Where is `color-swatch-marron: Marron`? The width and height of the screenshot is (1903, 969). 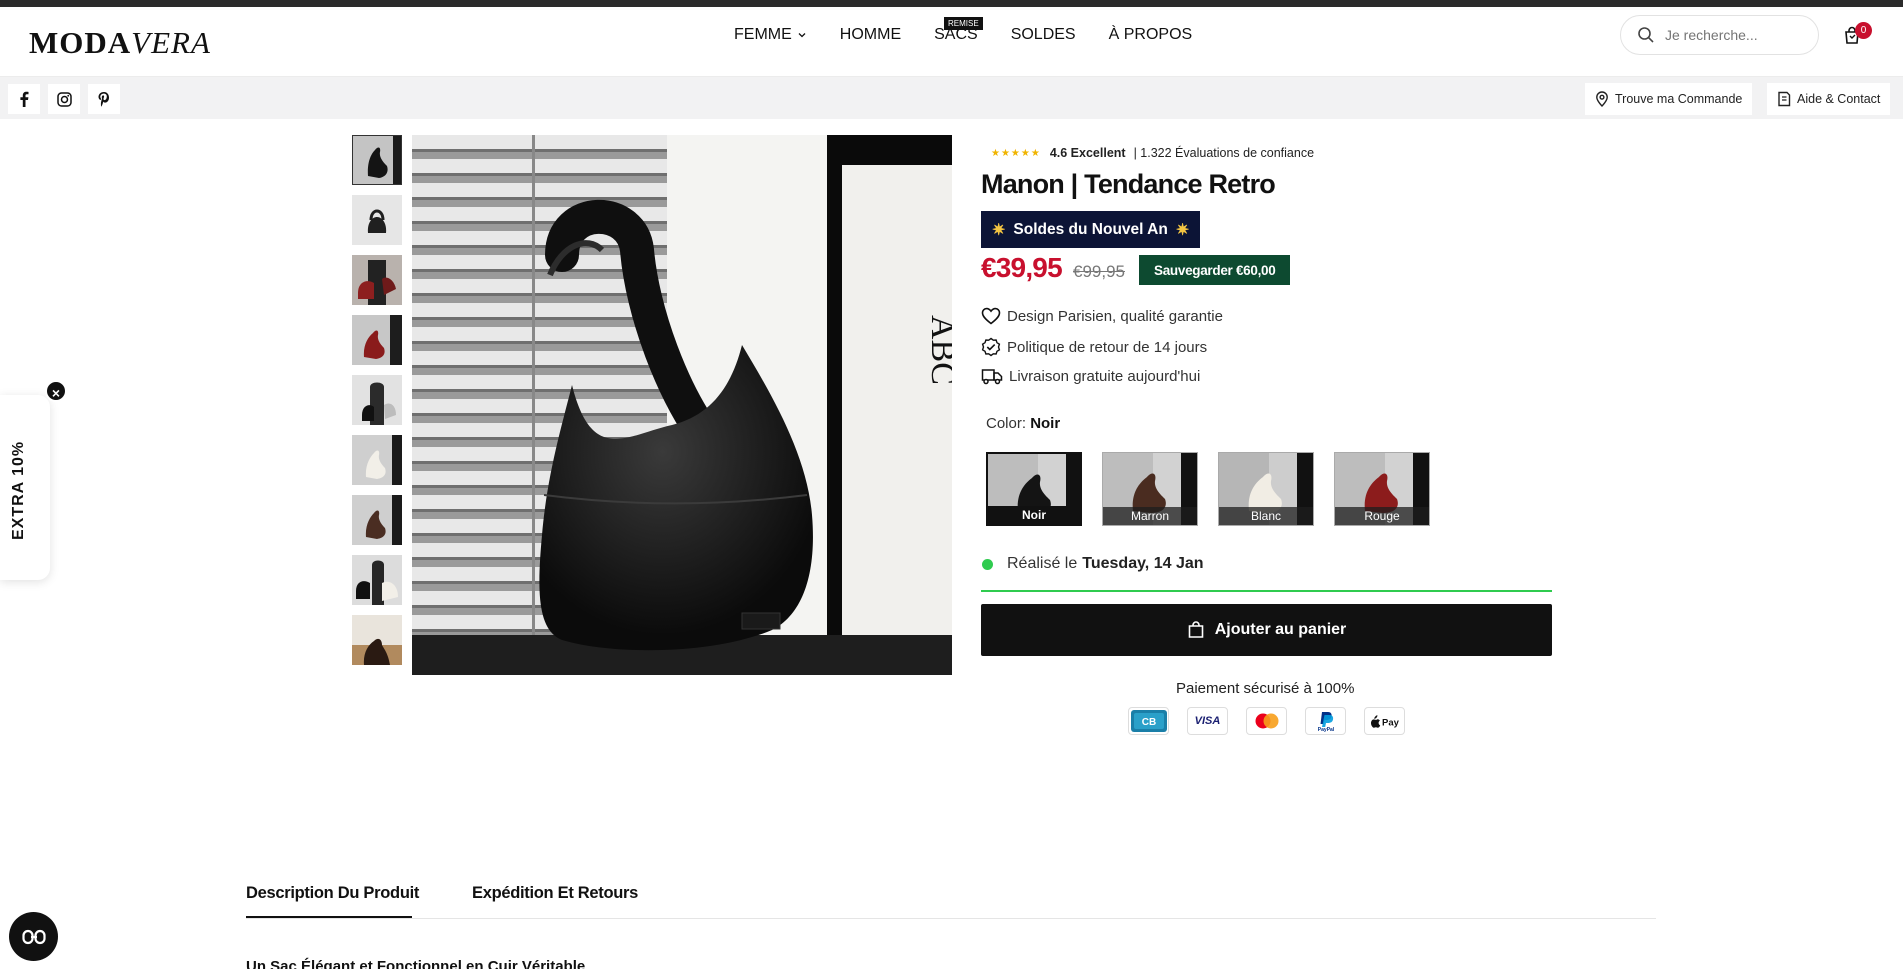 color-swatch-marron: Marron is located at coordinates (1150, 489).